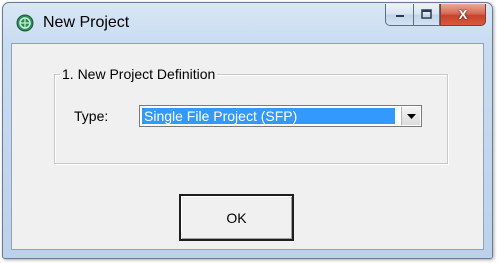 The image size is (497, 263). I want to click on maximize-icon, so click(426, 14).